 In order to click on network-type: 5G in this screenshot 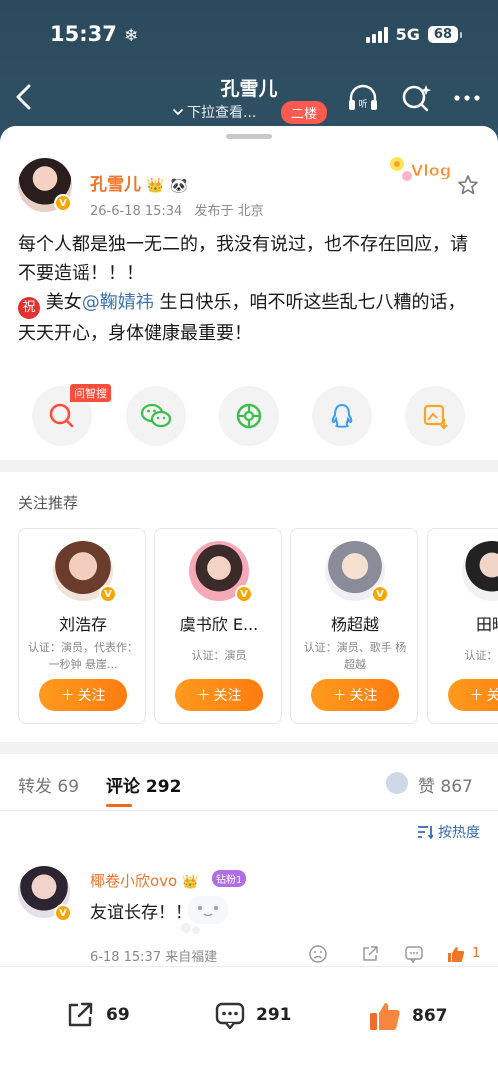, I will do `click(407, 34)`.